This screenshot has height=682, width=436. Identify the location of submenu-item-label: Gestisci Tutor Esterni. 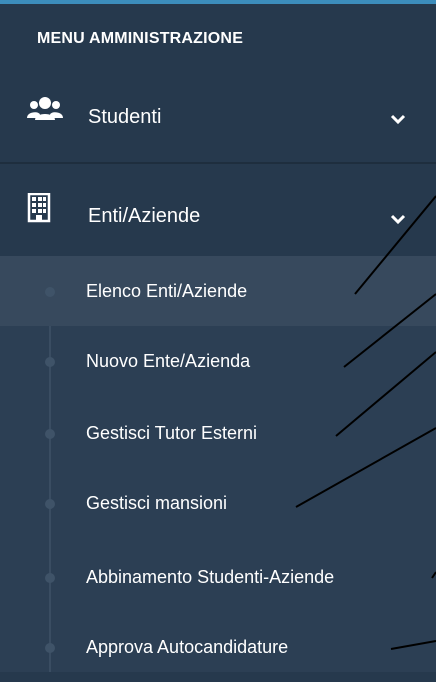
(172, 433).